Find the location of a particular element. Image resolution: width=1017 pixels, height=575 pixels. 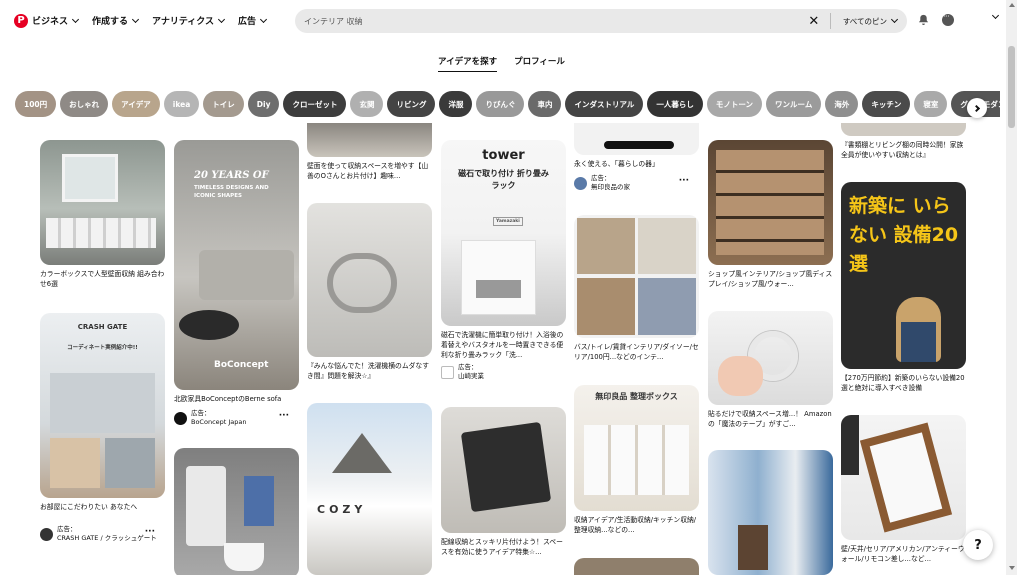

chip-scroll-next-button is located at coordinates (977, 108).